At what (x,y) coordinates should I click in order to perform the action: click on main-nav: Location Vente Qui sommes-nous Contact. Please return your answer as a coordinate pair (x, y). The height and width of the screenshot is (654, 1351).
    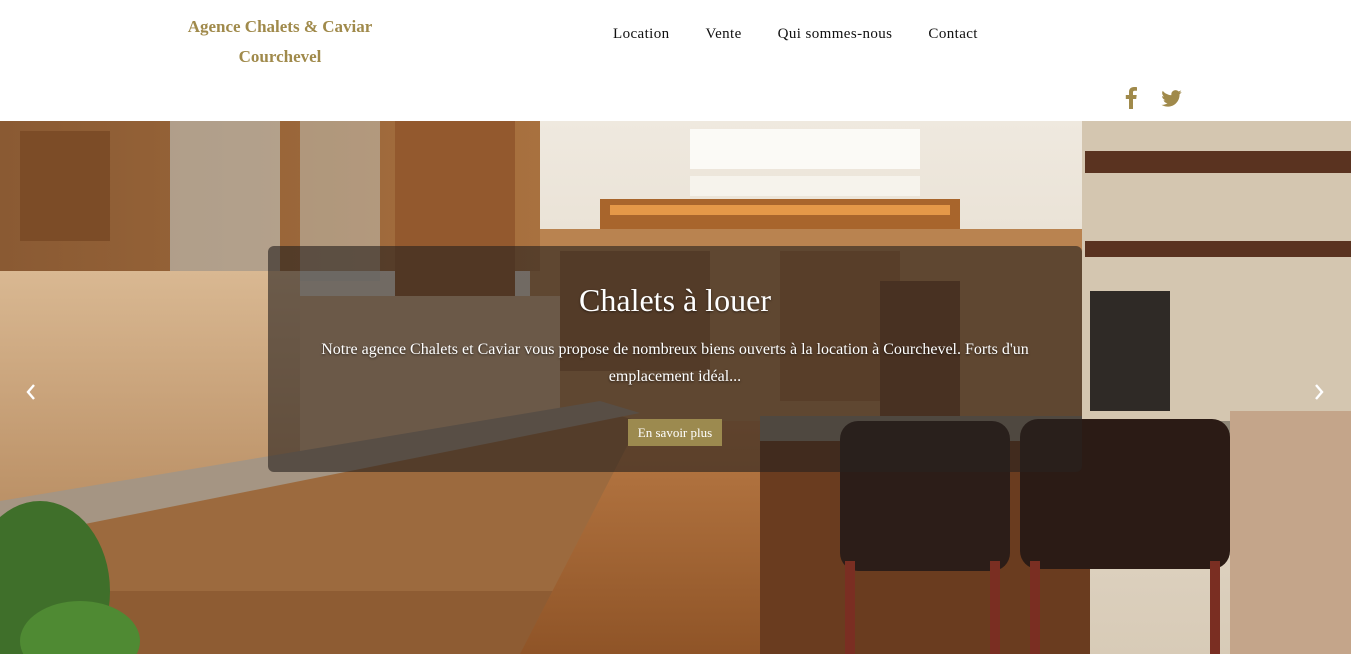
    Looking at the image, I should click on (795, 34).